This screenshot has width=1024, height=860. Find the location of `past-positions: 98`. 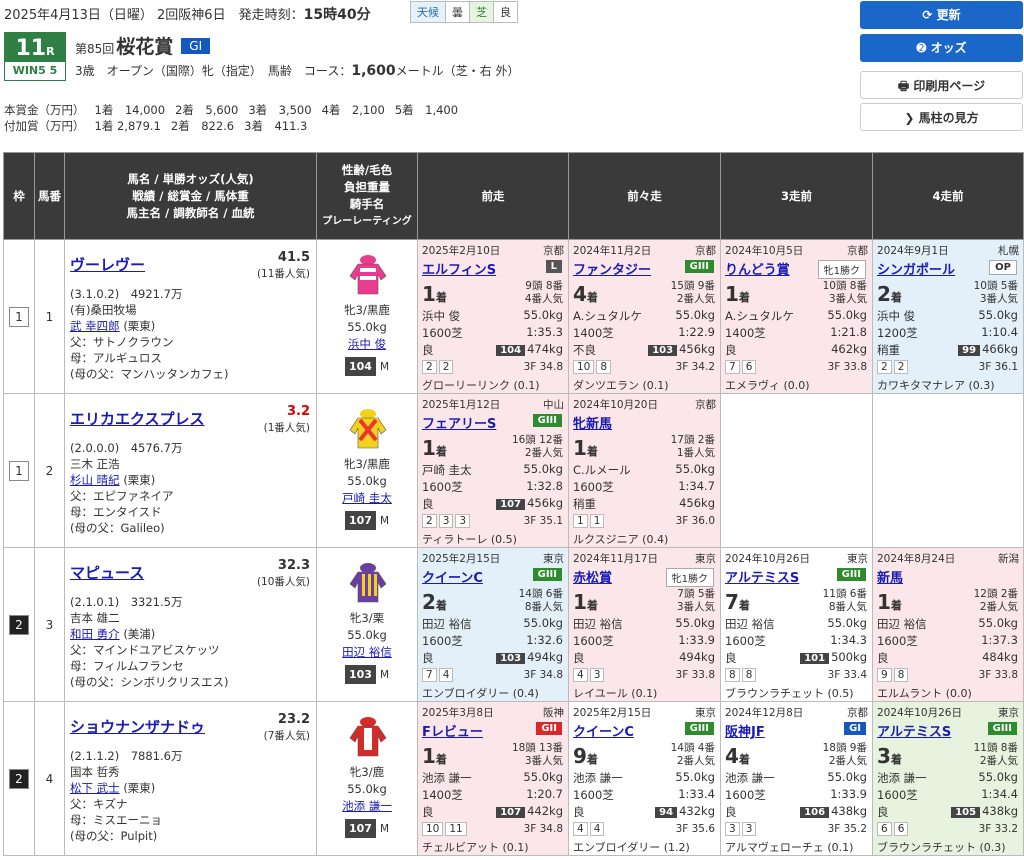

past-positions: 98 is located at coordinates (893, 675).